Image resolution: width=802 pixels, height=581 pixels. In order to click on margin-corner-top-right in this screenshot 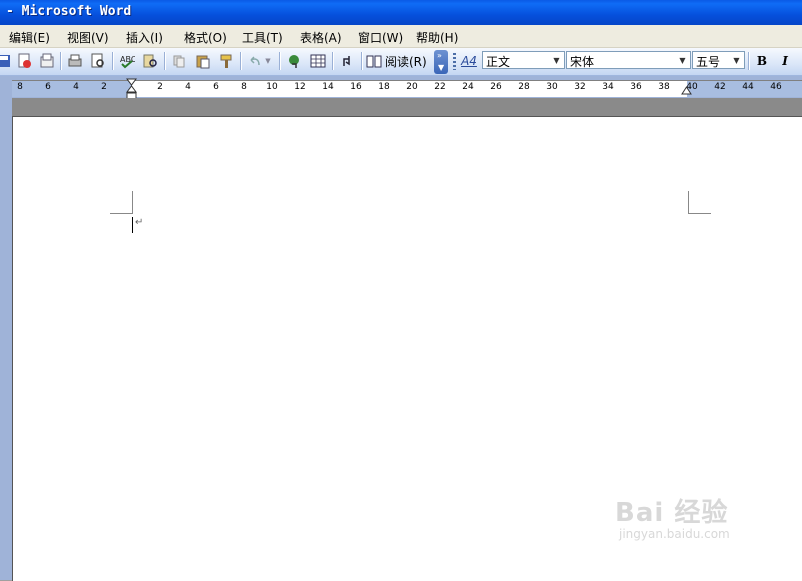, I will do `click(699, 202)`.